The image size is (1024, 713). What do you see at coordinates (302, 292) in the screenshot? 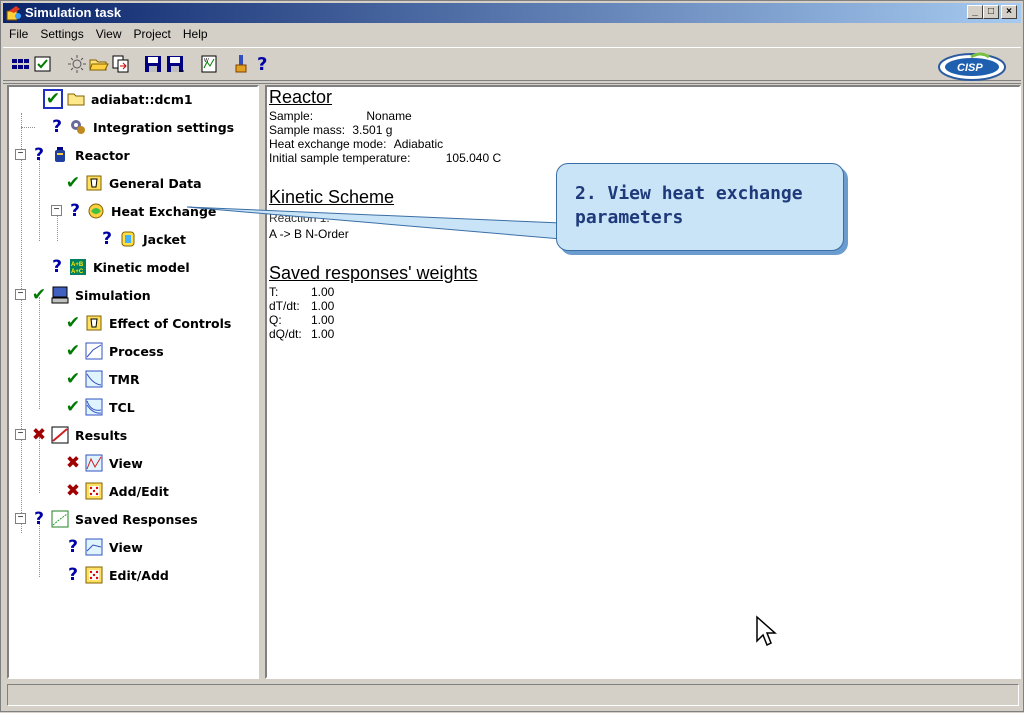
I see `weight-row: T: 1.00` at bounding box center [302, 292].